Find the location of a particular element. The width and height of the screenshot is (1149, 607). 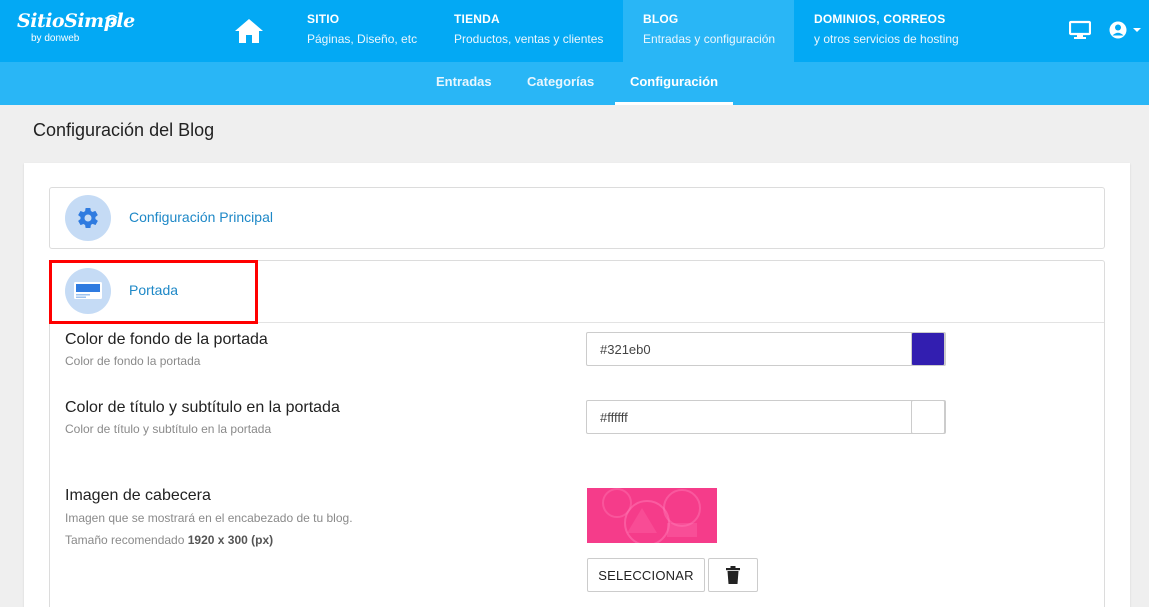

sub-navbar: Entradas Categorías Configuración is located at coordinates (574, 83).